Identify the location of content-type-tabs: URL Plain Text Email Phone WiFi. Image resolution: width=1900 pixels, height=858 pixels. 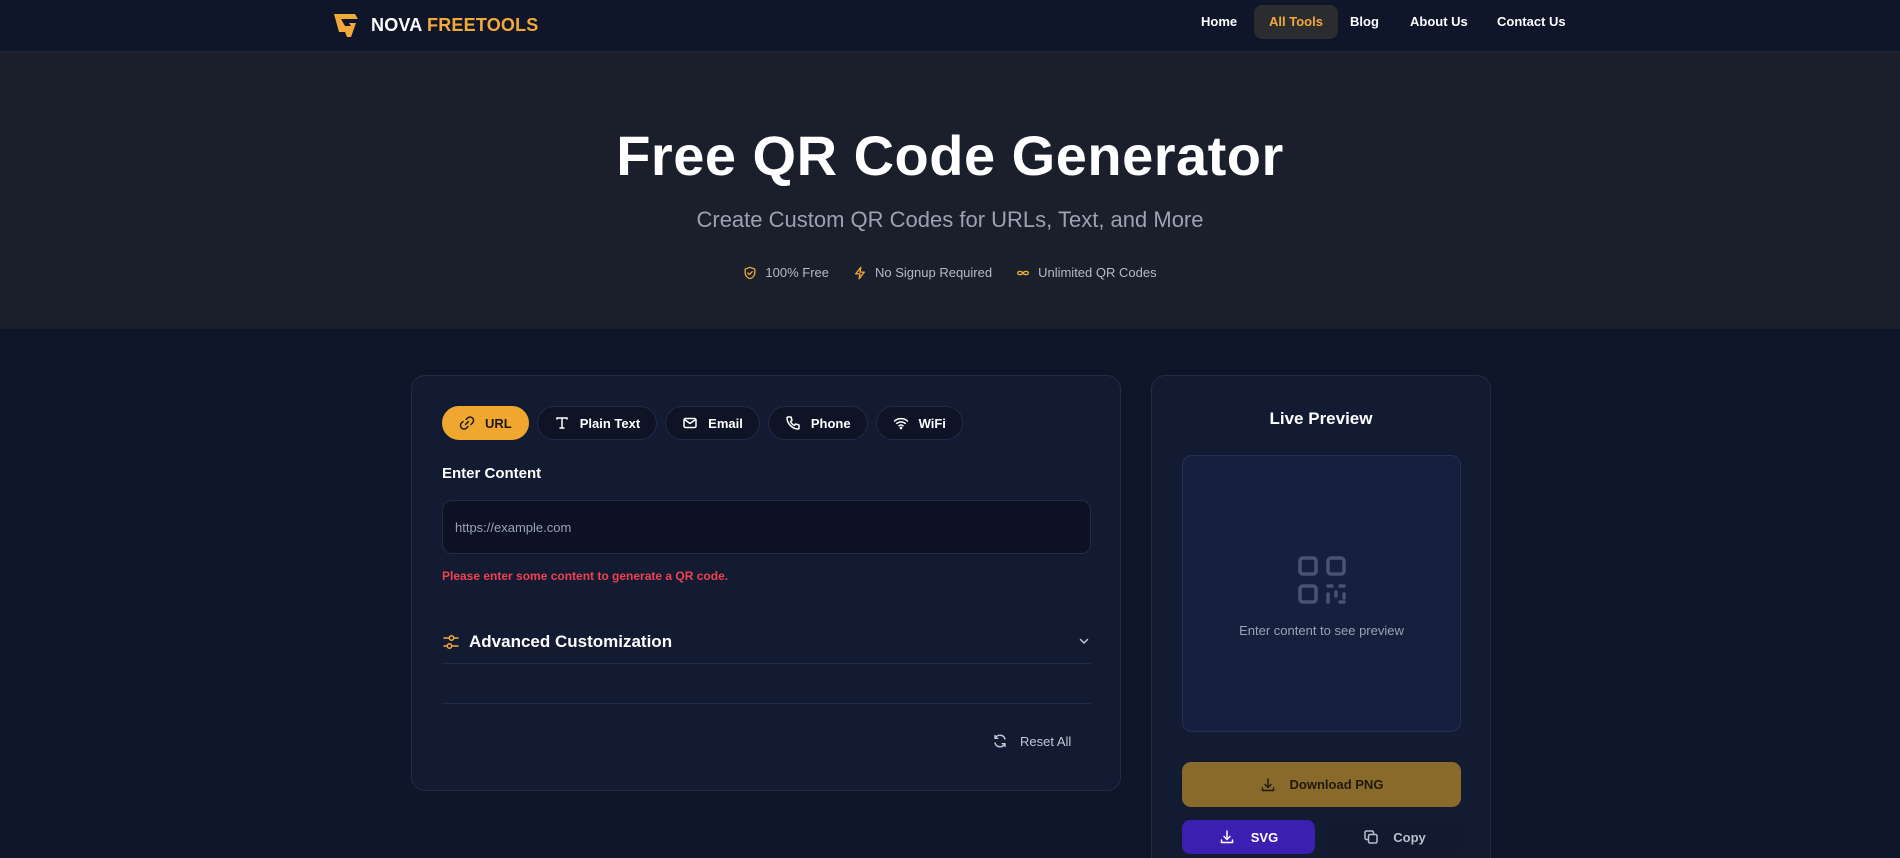
(702, 423).